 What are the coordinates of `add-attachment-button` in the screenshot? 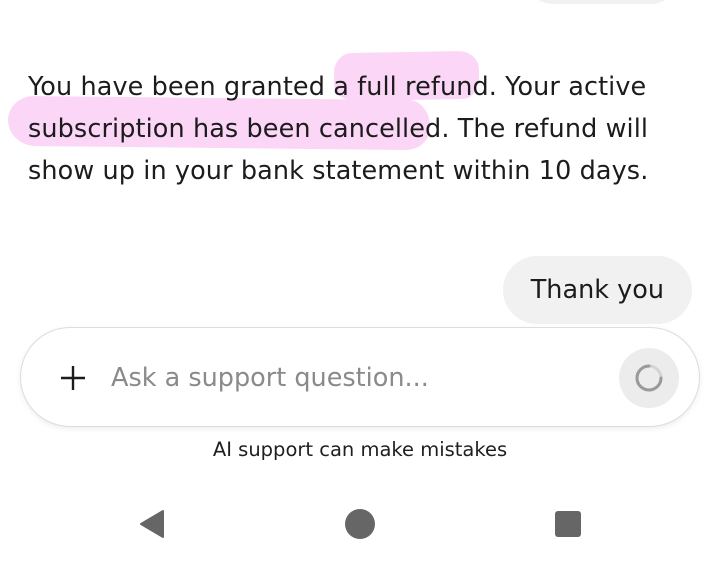 It's located at (73, 378).